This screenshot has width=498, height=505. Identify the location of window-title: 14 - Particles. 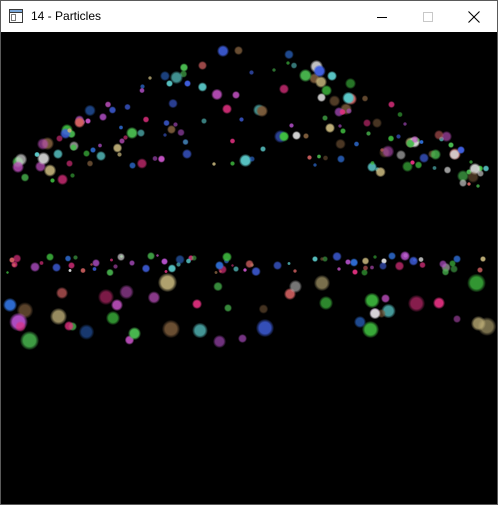
(66, 16).